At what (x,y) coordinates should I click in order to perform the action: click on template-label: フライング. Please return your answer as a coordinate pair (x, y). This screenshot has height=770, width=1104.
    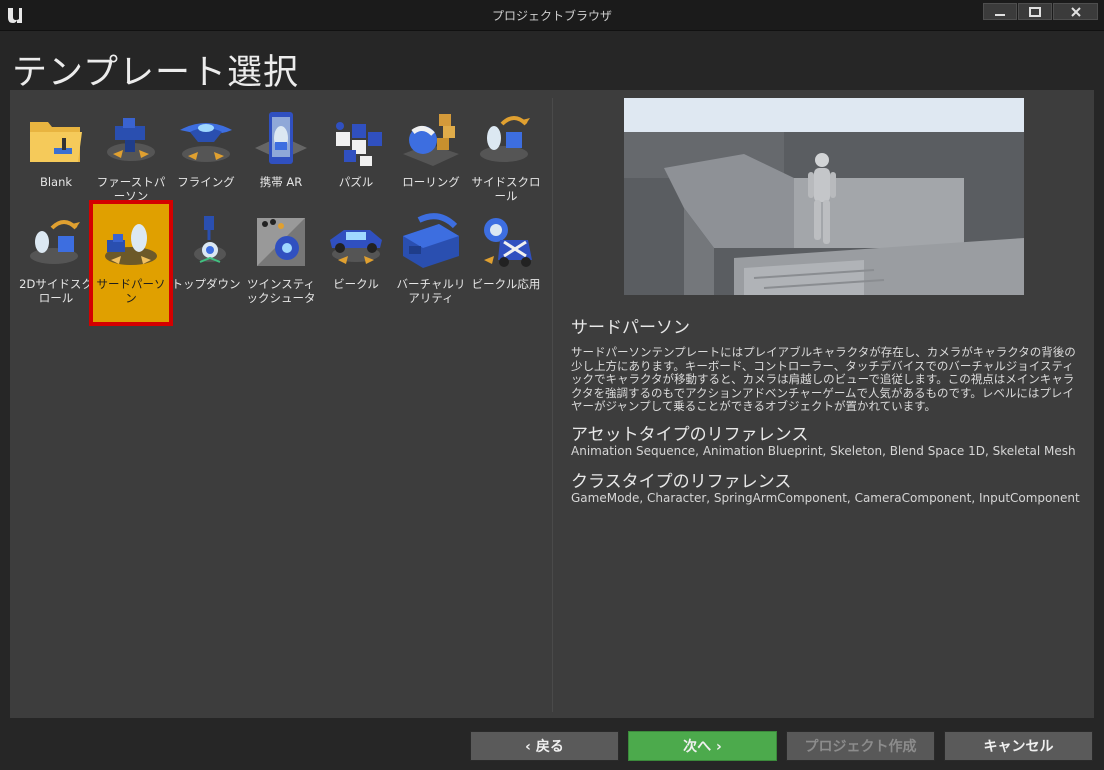
    Looking at the image, I should click on (206, 182).